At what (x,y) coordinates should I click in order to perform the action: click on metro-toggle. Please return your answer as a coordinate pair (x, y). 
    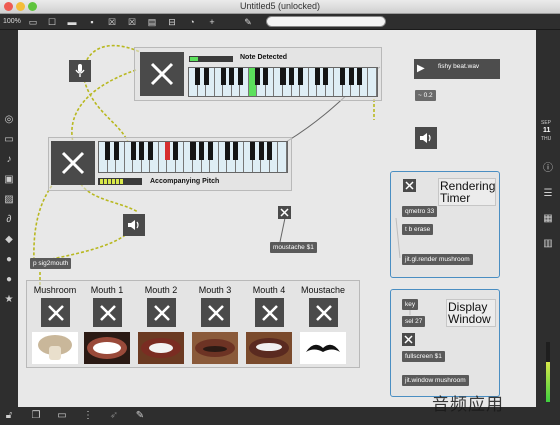
    Looking at the image, I should click on (409, 185).